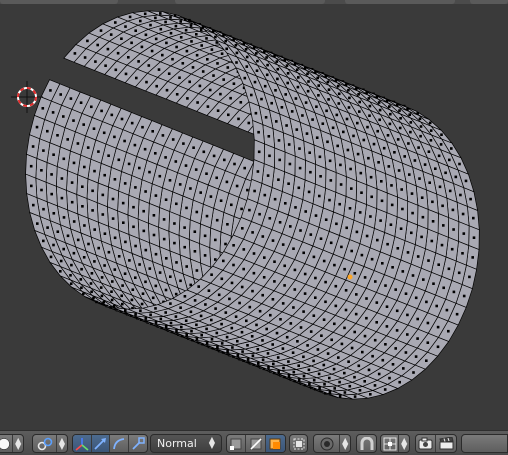 The height and width of the screenshot is (455, 508). I want to click on viewport-footer-toolbar: ▲ ▼ ▲ ▼ Normal ▲ ▼ ▲ ▼ ▲ ▼, so click(254, 442).